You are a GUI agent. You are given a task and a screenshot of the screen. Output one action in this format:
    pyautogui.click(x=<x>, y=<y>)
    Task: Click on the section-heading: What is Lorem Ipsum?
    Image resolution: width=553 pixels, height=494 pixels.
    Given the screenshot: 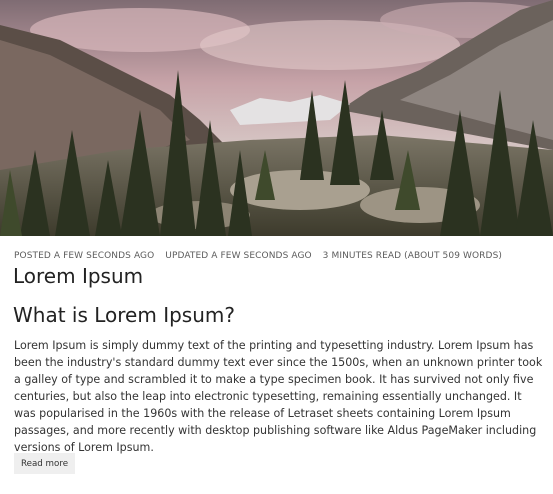 What is the action you would take?
    pyautogui.click(x=124, y=315)
    